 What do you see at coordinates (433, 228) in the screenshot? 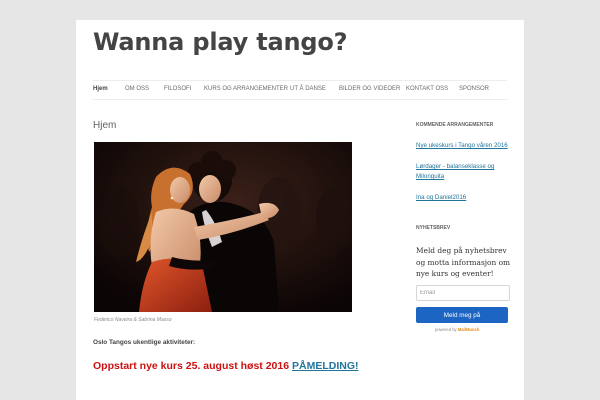
I see `newsletter-title: NYHETSBREV` at bounding box center [433, 228].